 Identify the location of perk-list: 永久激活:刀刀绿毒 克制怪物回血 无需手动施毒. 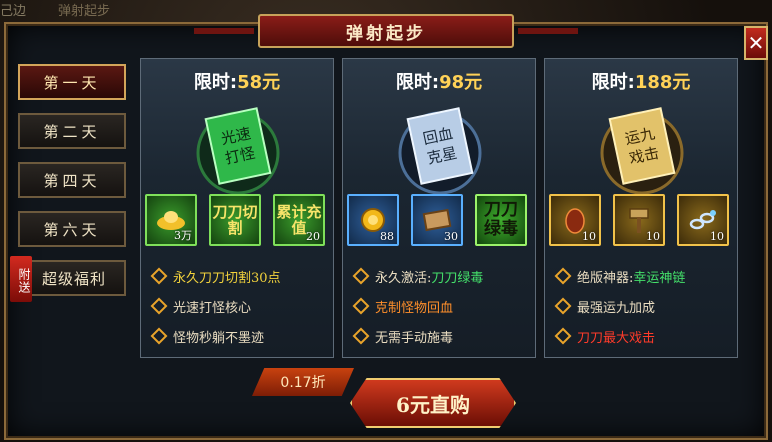
(441, 306).